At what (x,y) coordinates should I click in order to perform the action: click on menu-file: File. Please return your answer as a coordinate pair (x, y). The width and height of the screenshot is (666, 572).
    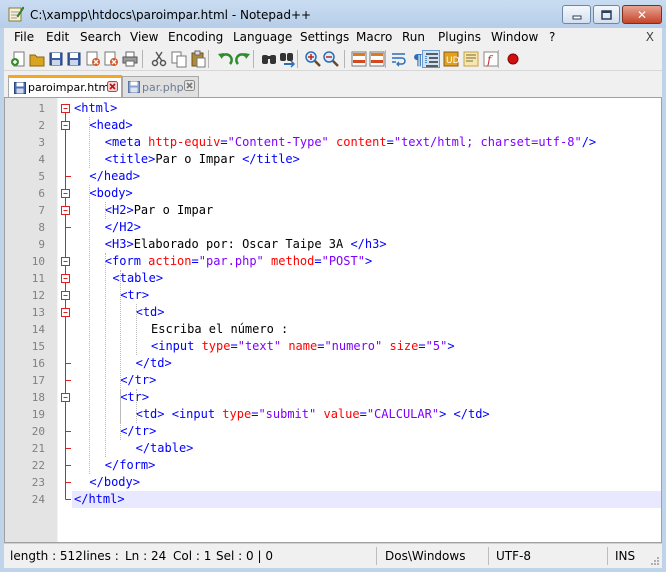
    Looking at the image, I should click on (24, 37).